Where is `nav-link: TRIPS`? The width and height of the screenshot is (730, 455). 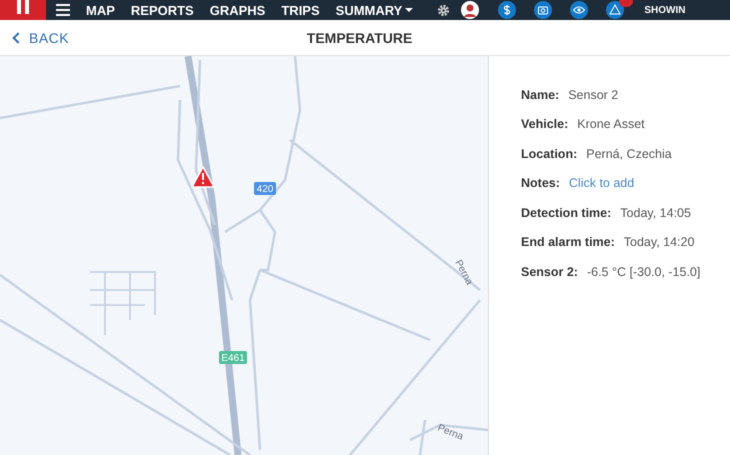 nav-link: TRIPS is located at coordinates (300, 10).